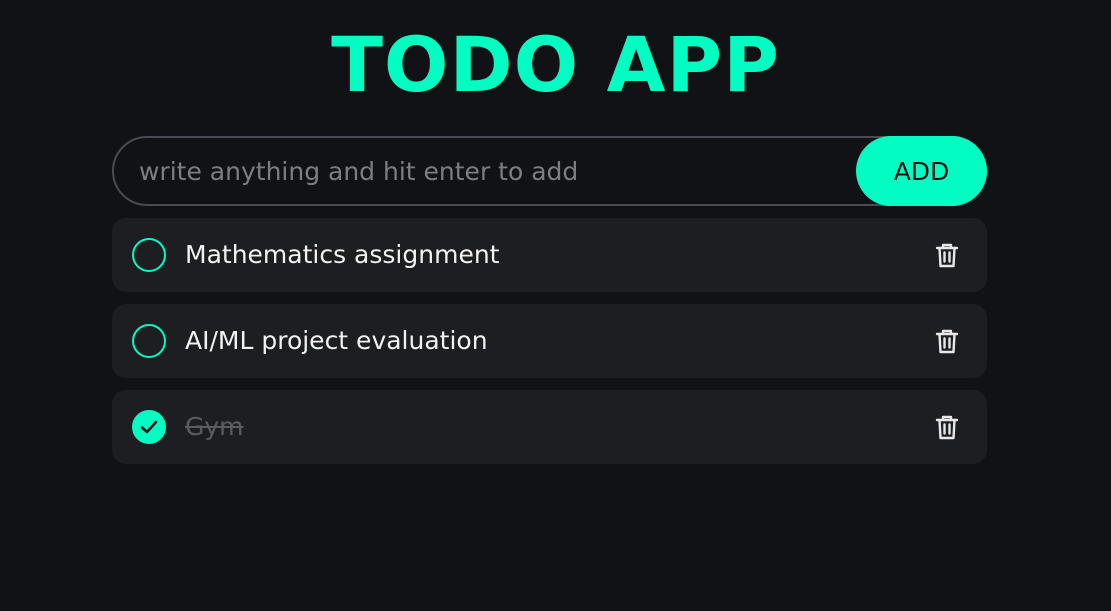  Describe the element at coordinates (149, 427) in the screenshot. I see `check-circle-icon` at that location.